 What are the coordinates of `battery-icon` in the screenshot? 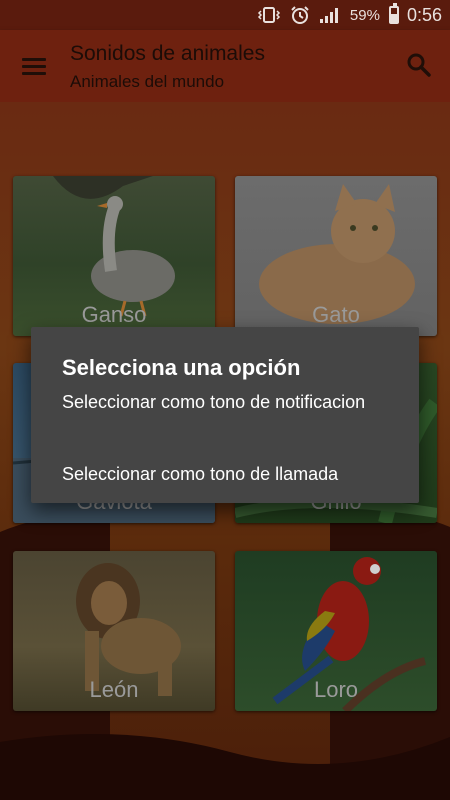 It's located at (393, 13).